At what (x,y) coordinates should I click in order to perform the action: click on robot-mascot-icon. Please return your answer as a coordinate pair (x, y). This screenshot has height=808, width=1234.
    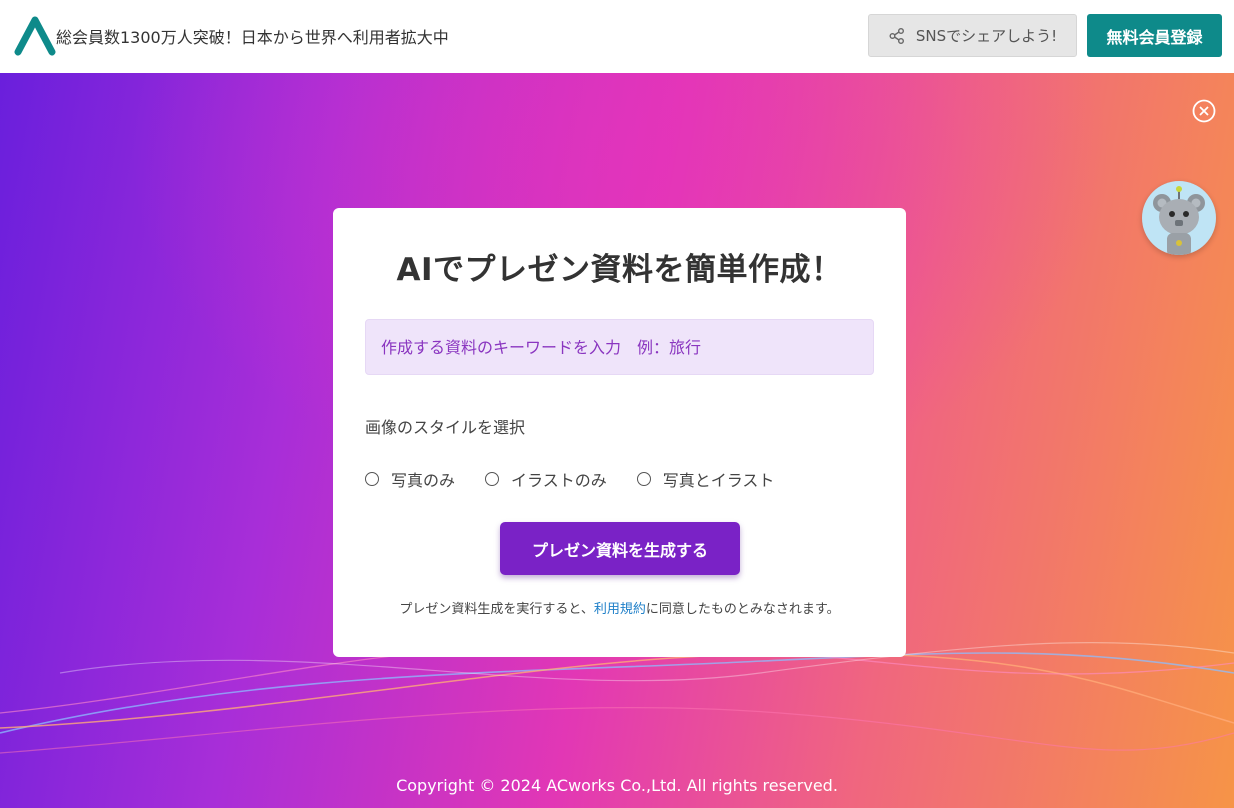
    Looking at the image, I should click on (1179, 218).